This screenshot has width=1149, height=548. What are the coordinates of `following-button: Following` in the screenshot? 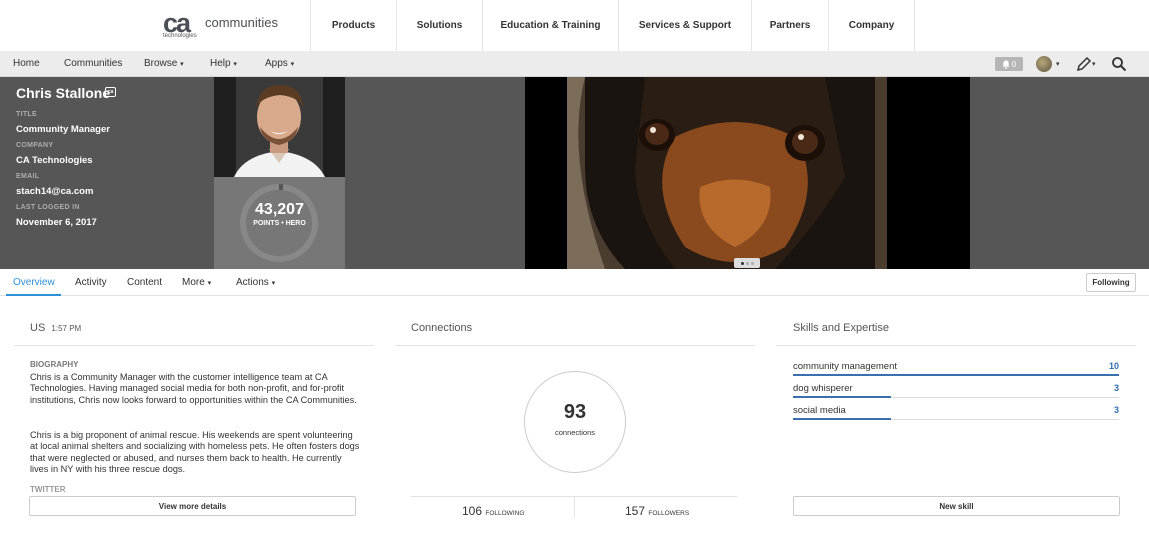 It's located at (1111, 282).